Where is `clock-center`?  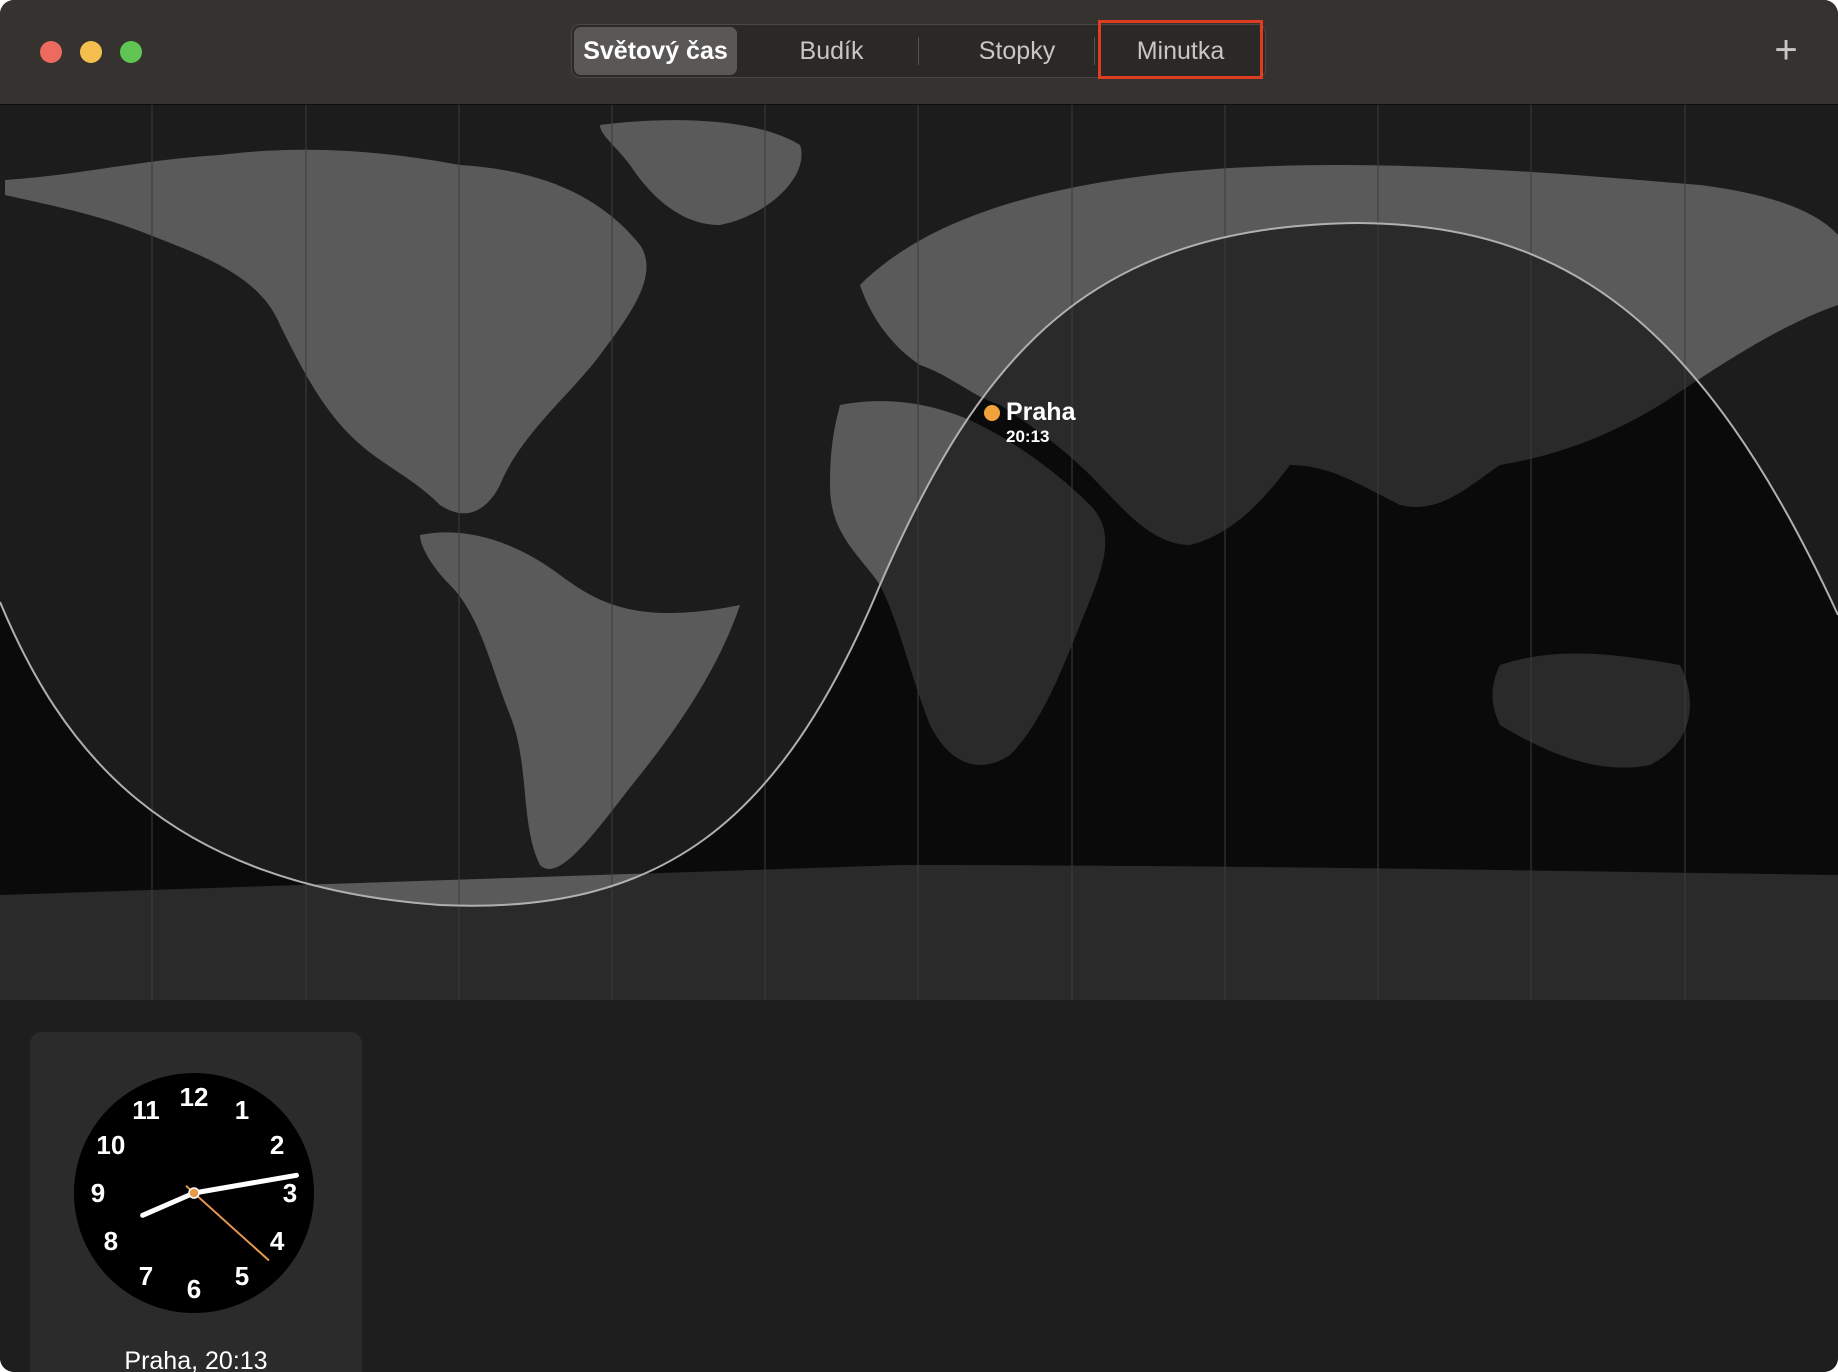
clock-center is located at coordinates (194, 1193).